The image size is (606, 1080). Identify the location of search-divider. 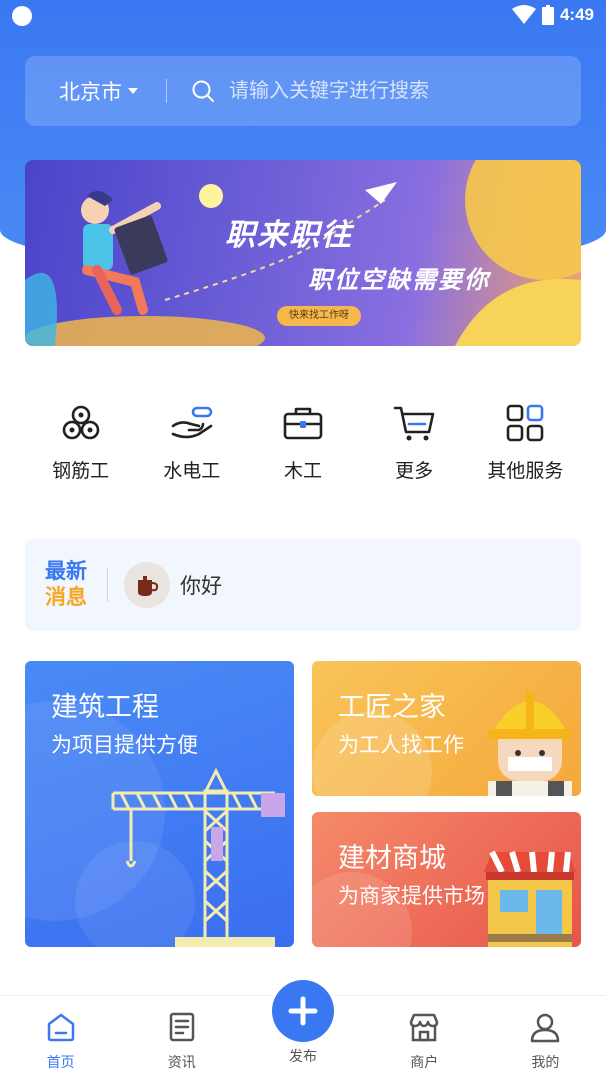
(166, 91).